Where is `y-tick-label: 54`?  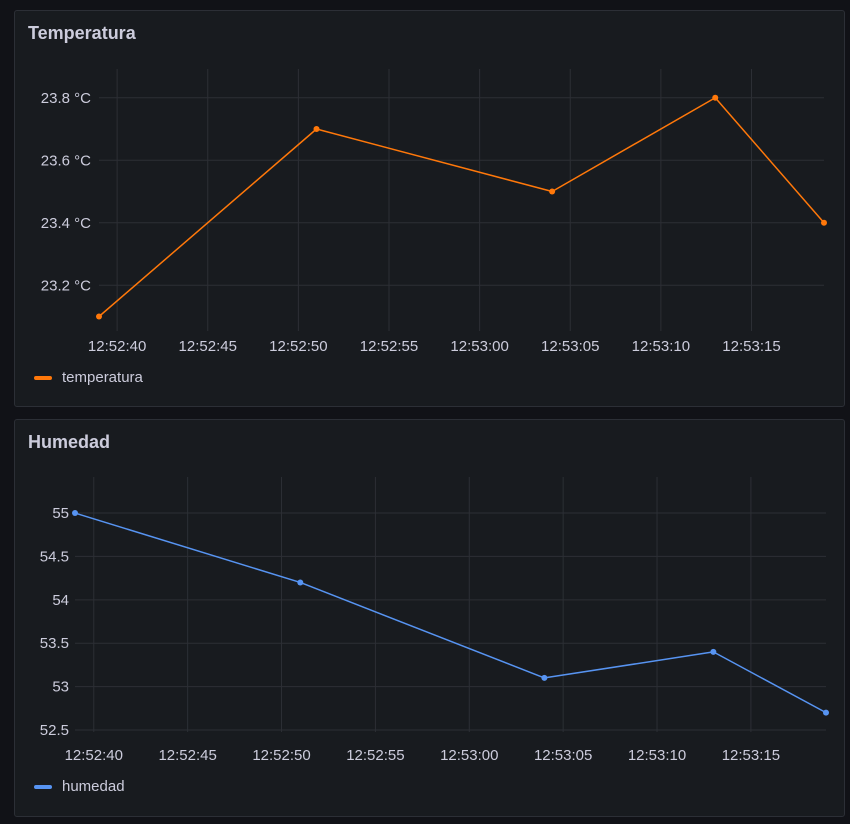
y-tick-label: 54 is located at coordinates (60, 600).